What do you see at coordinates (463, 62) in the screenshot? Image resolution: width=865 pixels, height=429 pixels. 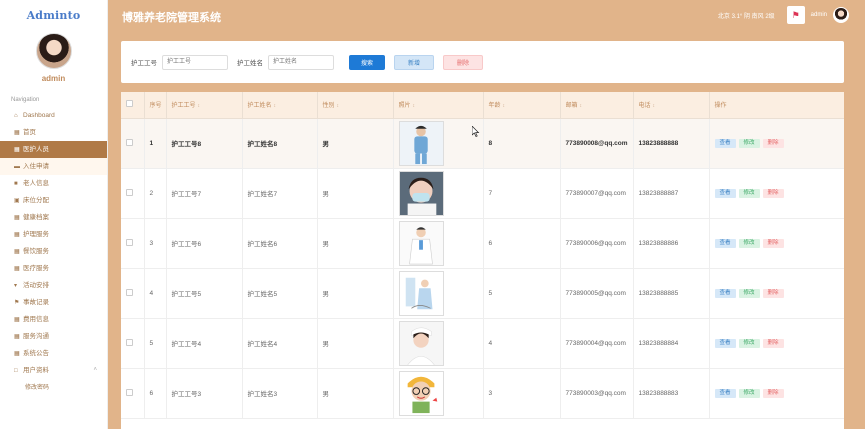 I see `batch-delete-button: 删除` at bounding box center [463, 62].